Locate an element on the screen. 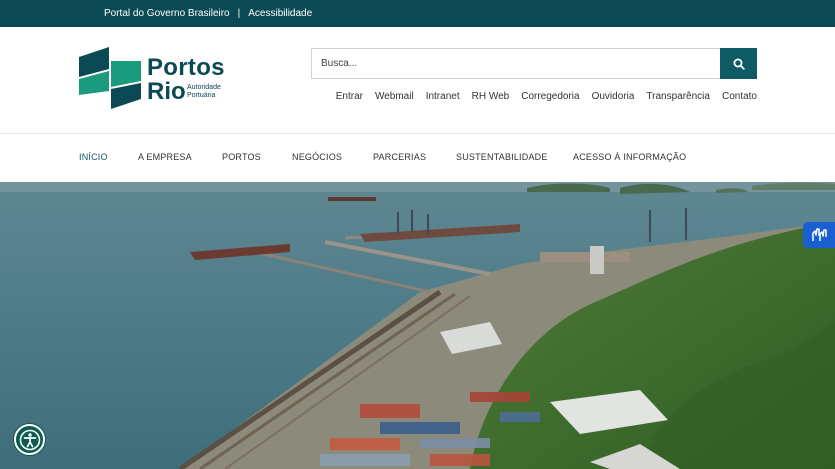  utility-link-transparencia: Transparência is located at coordinates (678, 96).